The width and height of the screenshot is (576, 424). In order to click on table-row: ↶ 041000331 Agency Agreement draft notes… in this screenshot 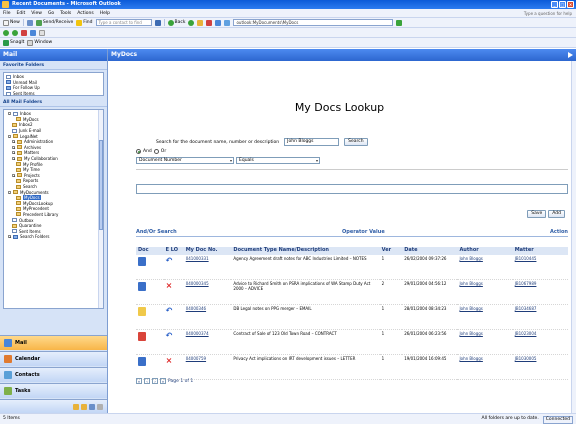, I will do `click(352, 267)`.